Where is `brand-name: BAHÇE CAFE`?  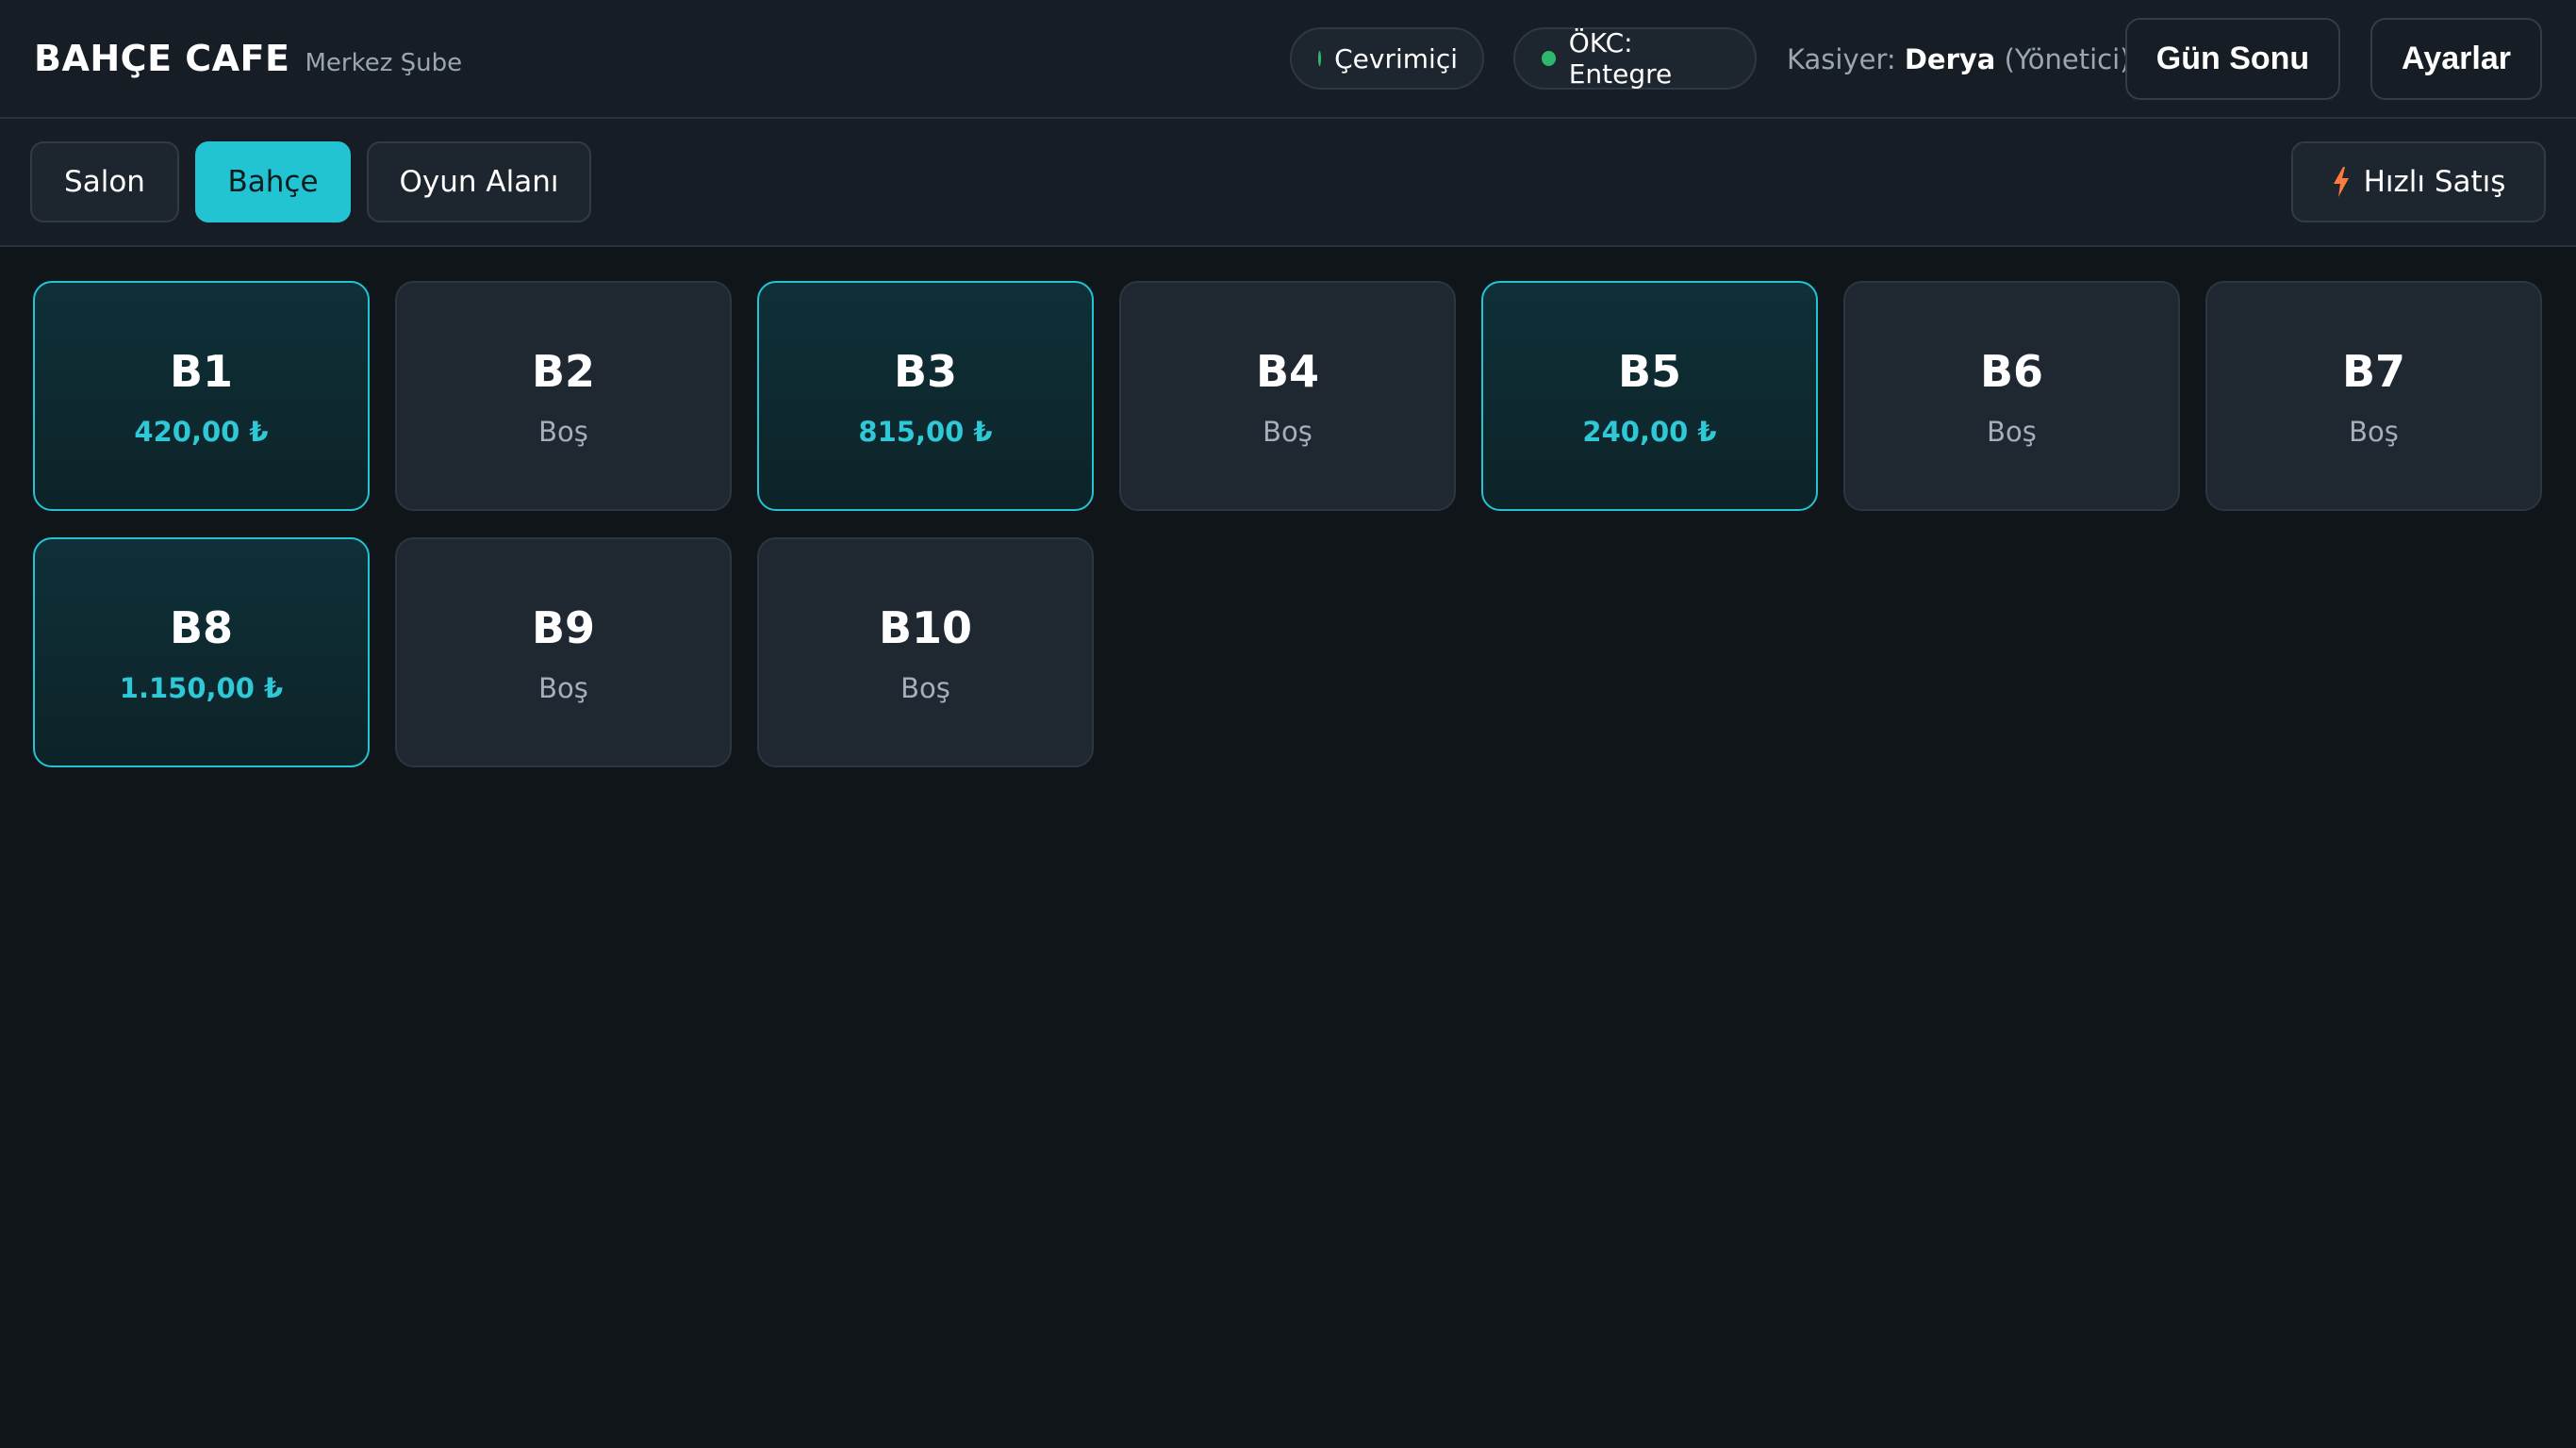 brand-name: BAHÇE CAFE is located at coordinates (162, 58).